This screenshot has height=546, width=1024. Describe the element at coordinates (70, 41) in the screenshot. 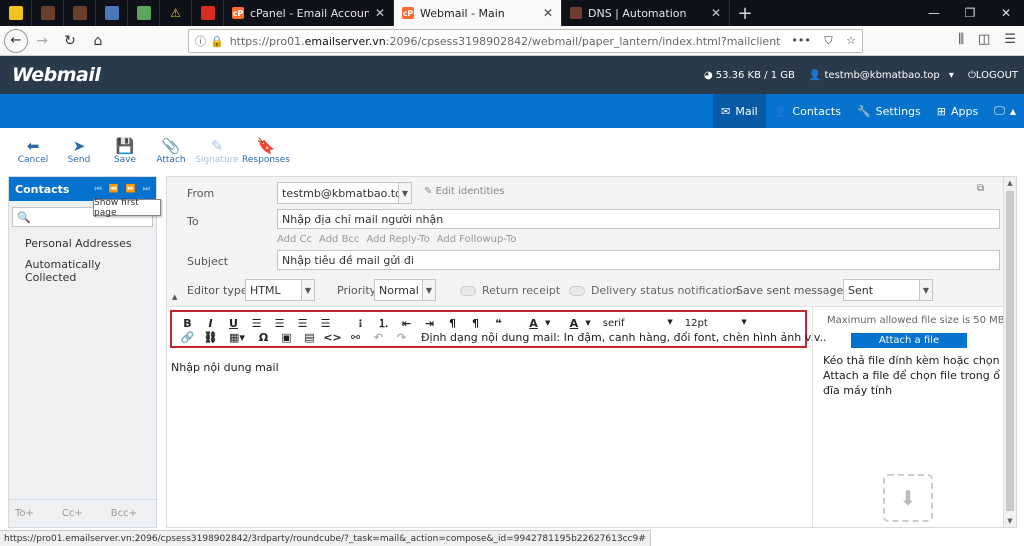

I see `reload-button: ↻` at that location.